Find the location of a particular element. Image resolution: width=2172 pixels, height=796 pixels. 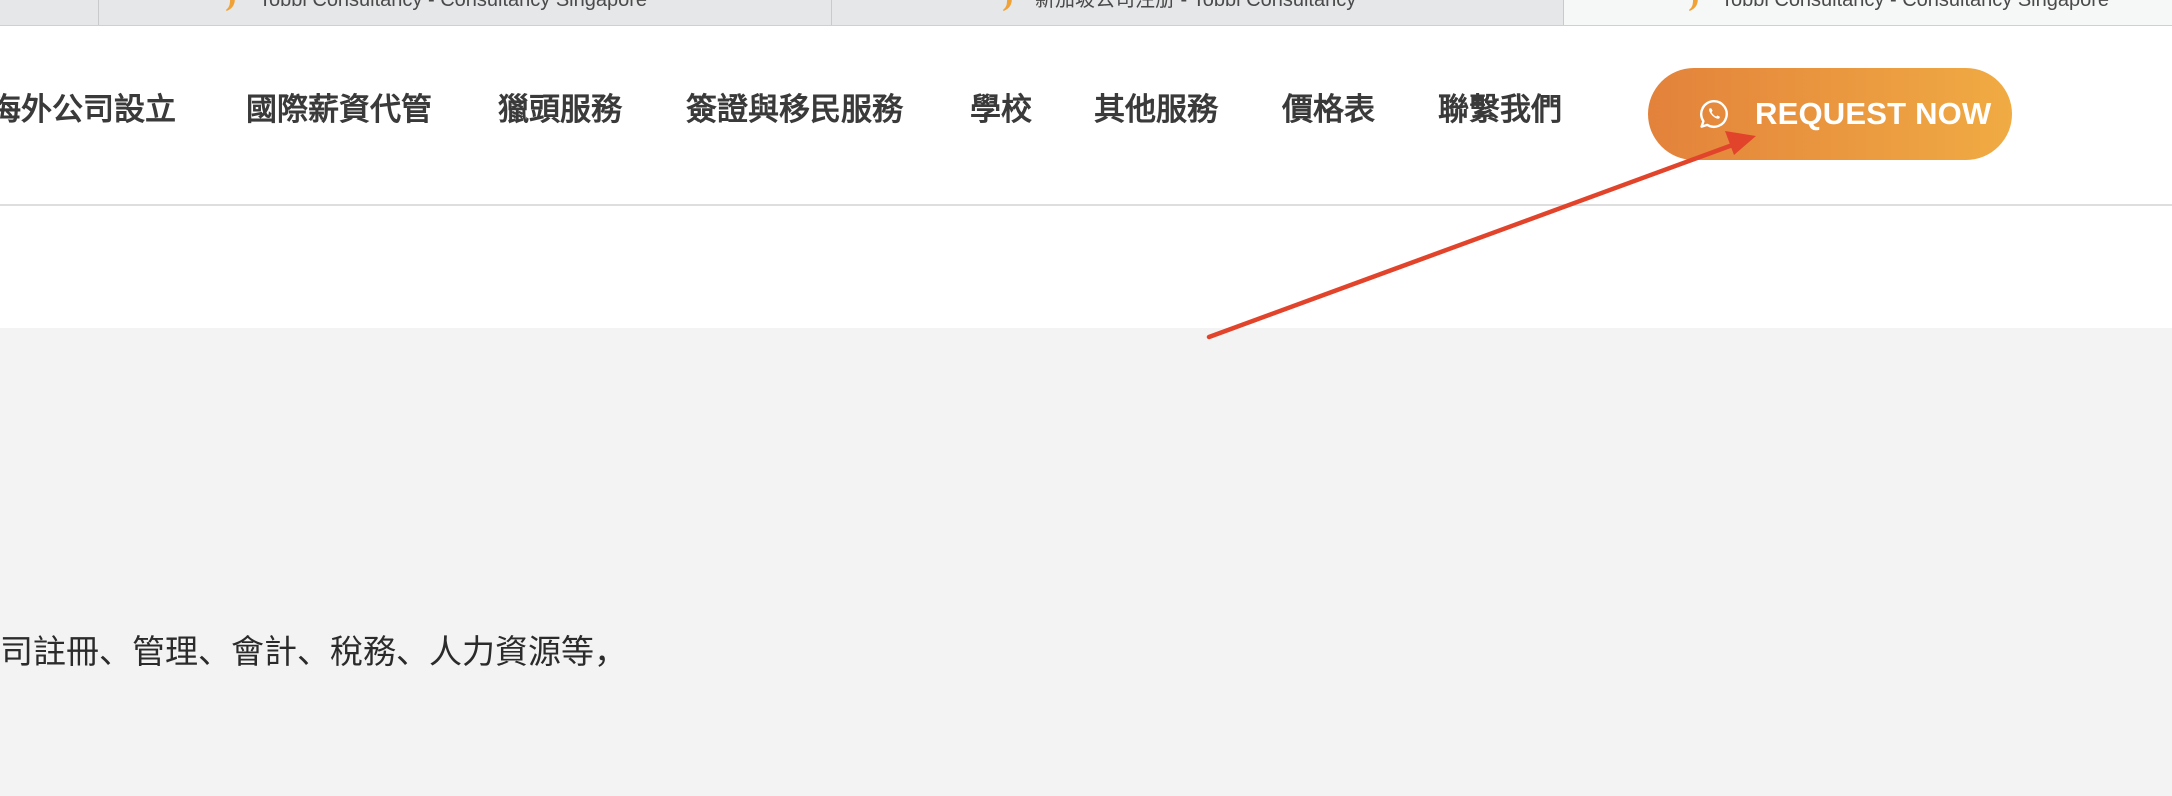

nav-item-visa-immigration: 簽證與移民服務 is located at coordinates (794, 110).